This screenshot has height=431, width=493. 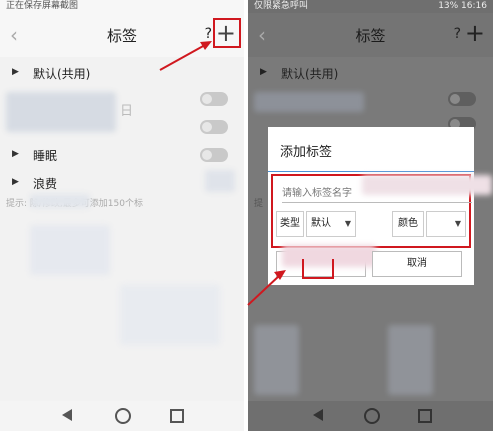 What do you see at coordinates (45, 184) in the screenshot?
I see `tag-group-label: 浪费` at bounding box center [45, 184].